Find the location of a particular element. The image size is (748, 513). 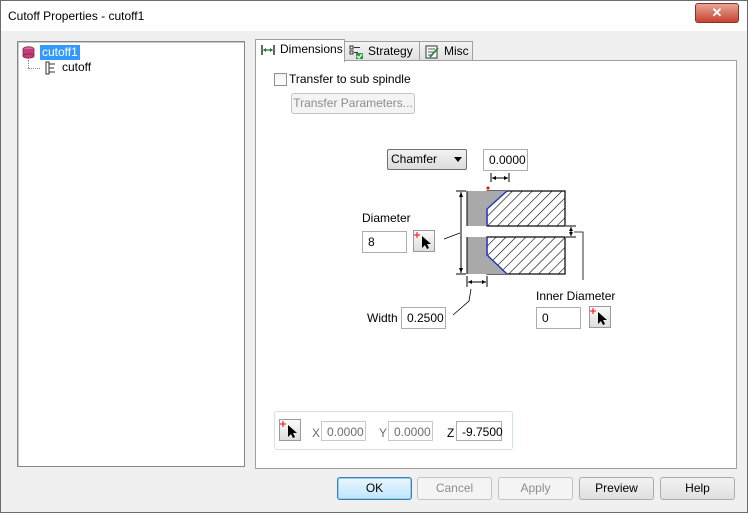

x-field: 0.0000 is located at coordinates (343, 431).